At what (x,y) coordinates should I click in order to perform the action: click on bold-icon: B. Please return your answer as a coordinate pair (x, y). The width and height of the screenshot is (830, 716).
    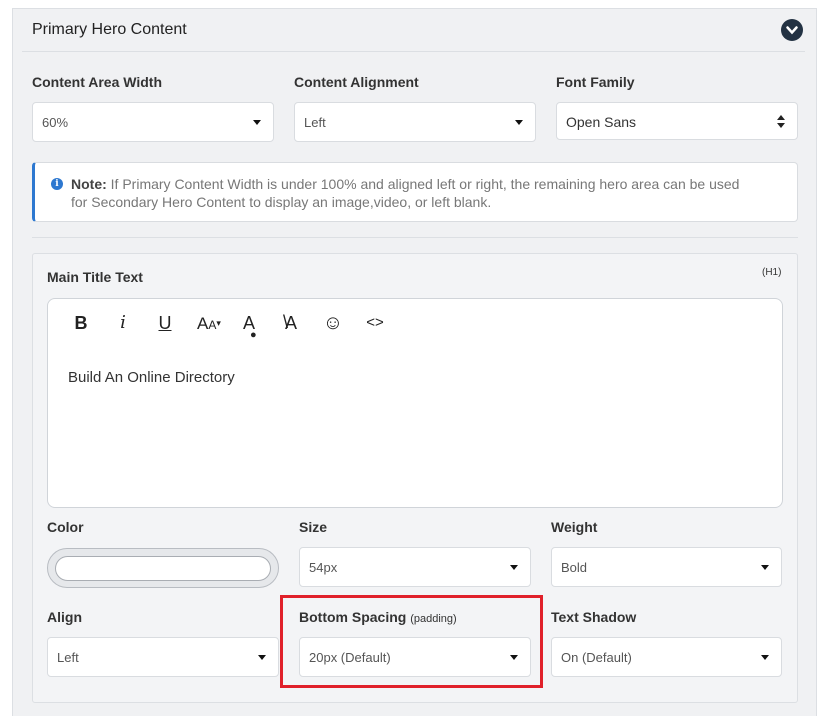
    Looking at the image, I should click on (81, 323).